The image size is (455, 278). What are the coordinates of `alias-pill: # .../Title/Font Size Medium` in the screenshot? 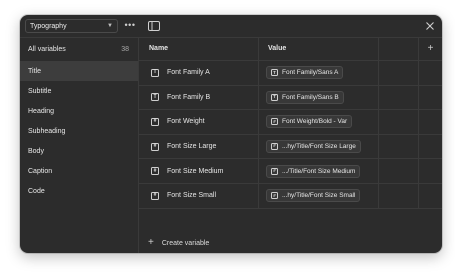 It's located at (313, 171).